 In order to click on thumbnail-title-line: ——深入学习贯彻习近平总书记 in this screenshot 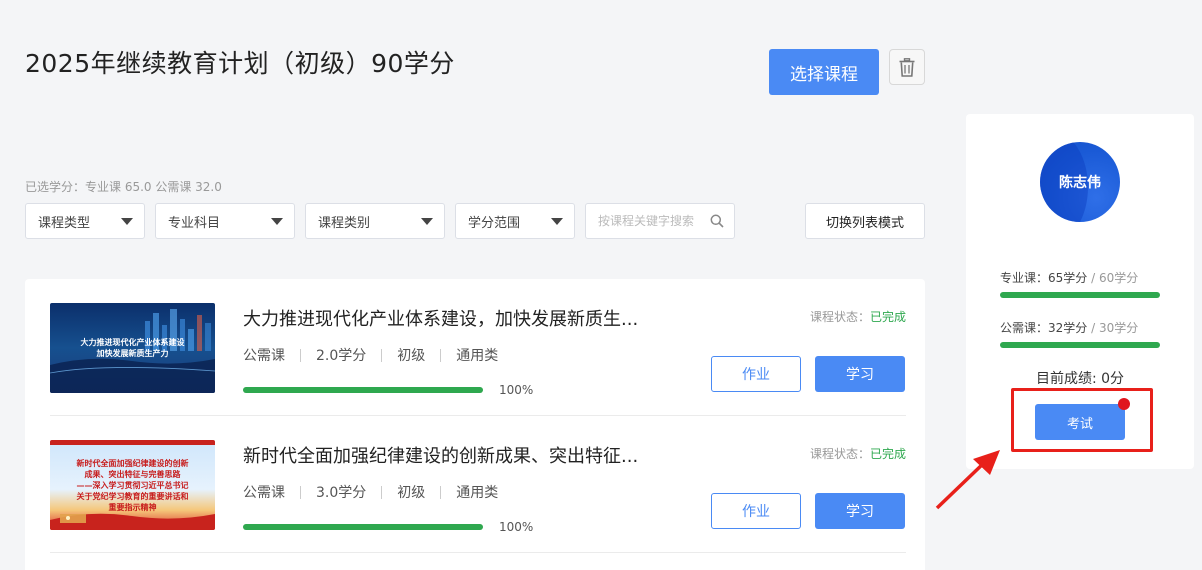, I will do `click(132, 485)`.